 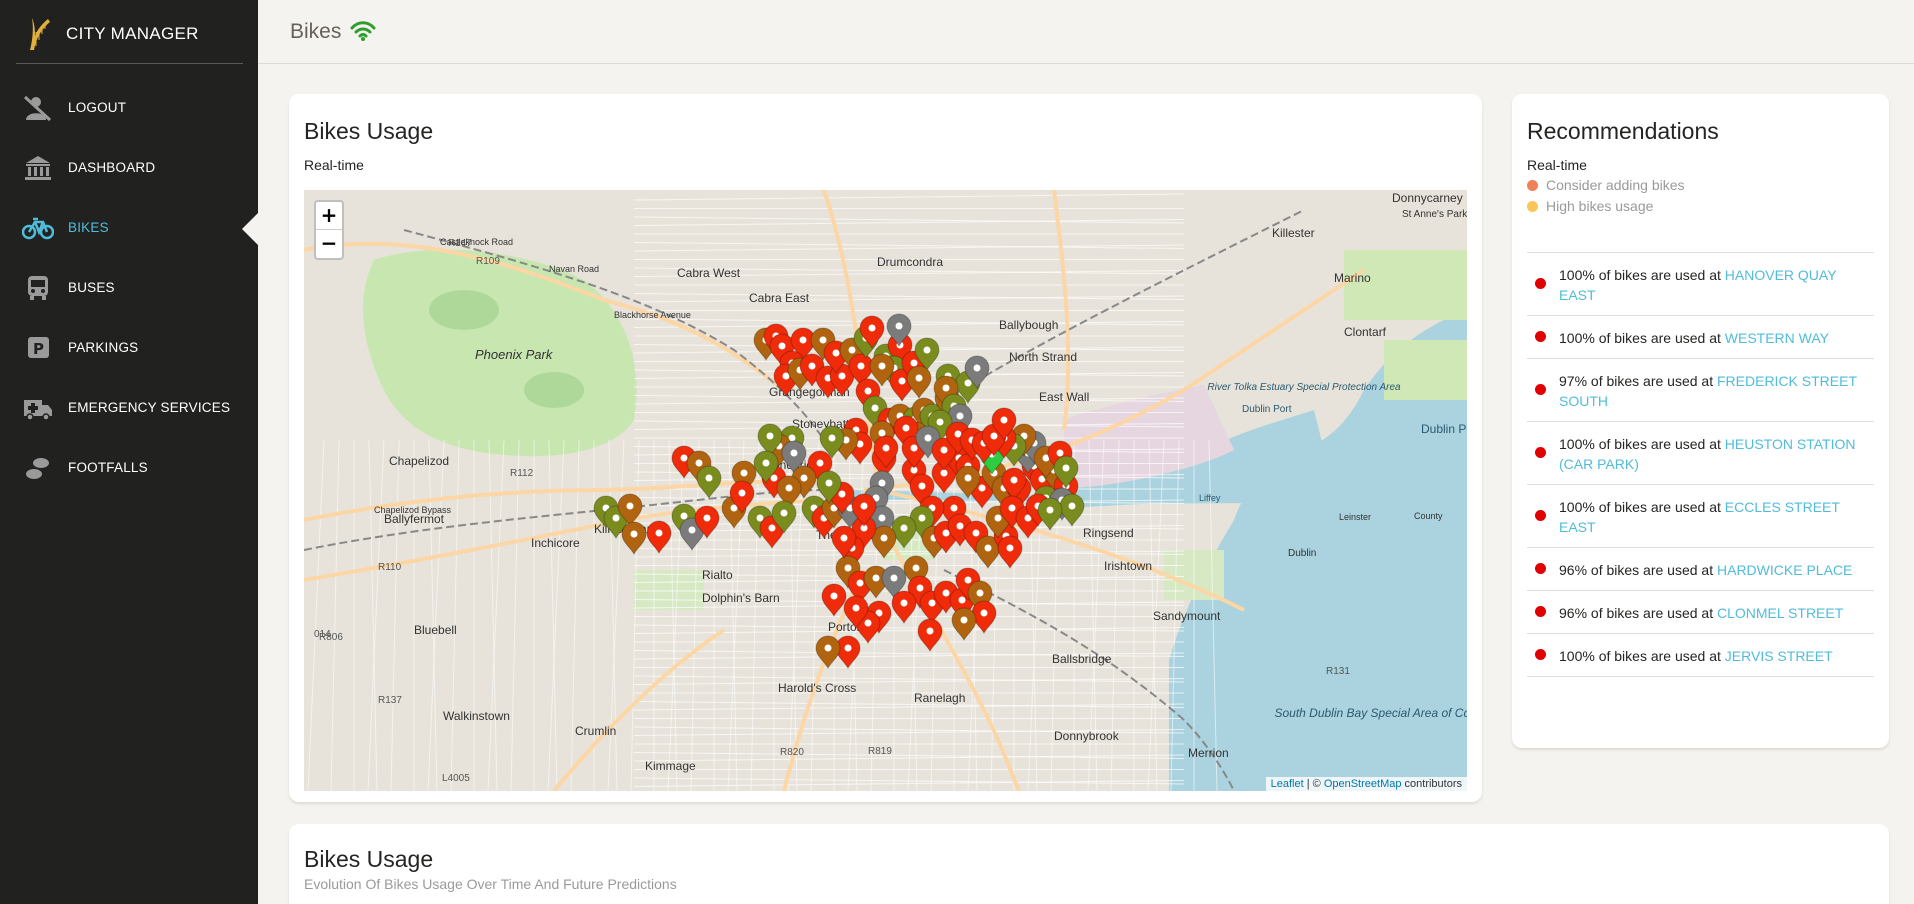 I want to click on zoom-out-button: −, so click(x=329, y=244).